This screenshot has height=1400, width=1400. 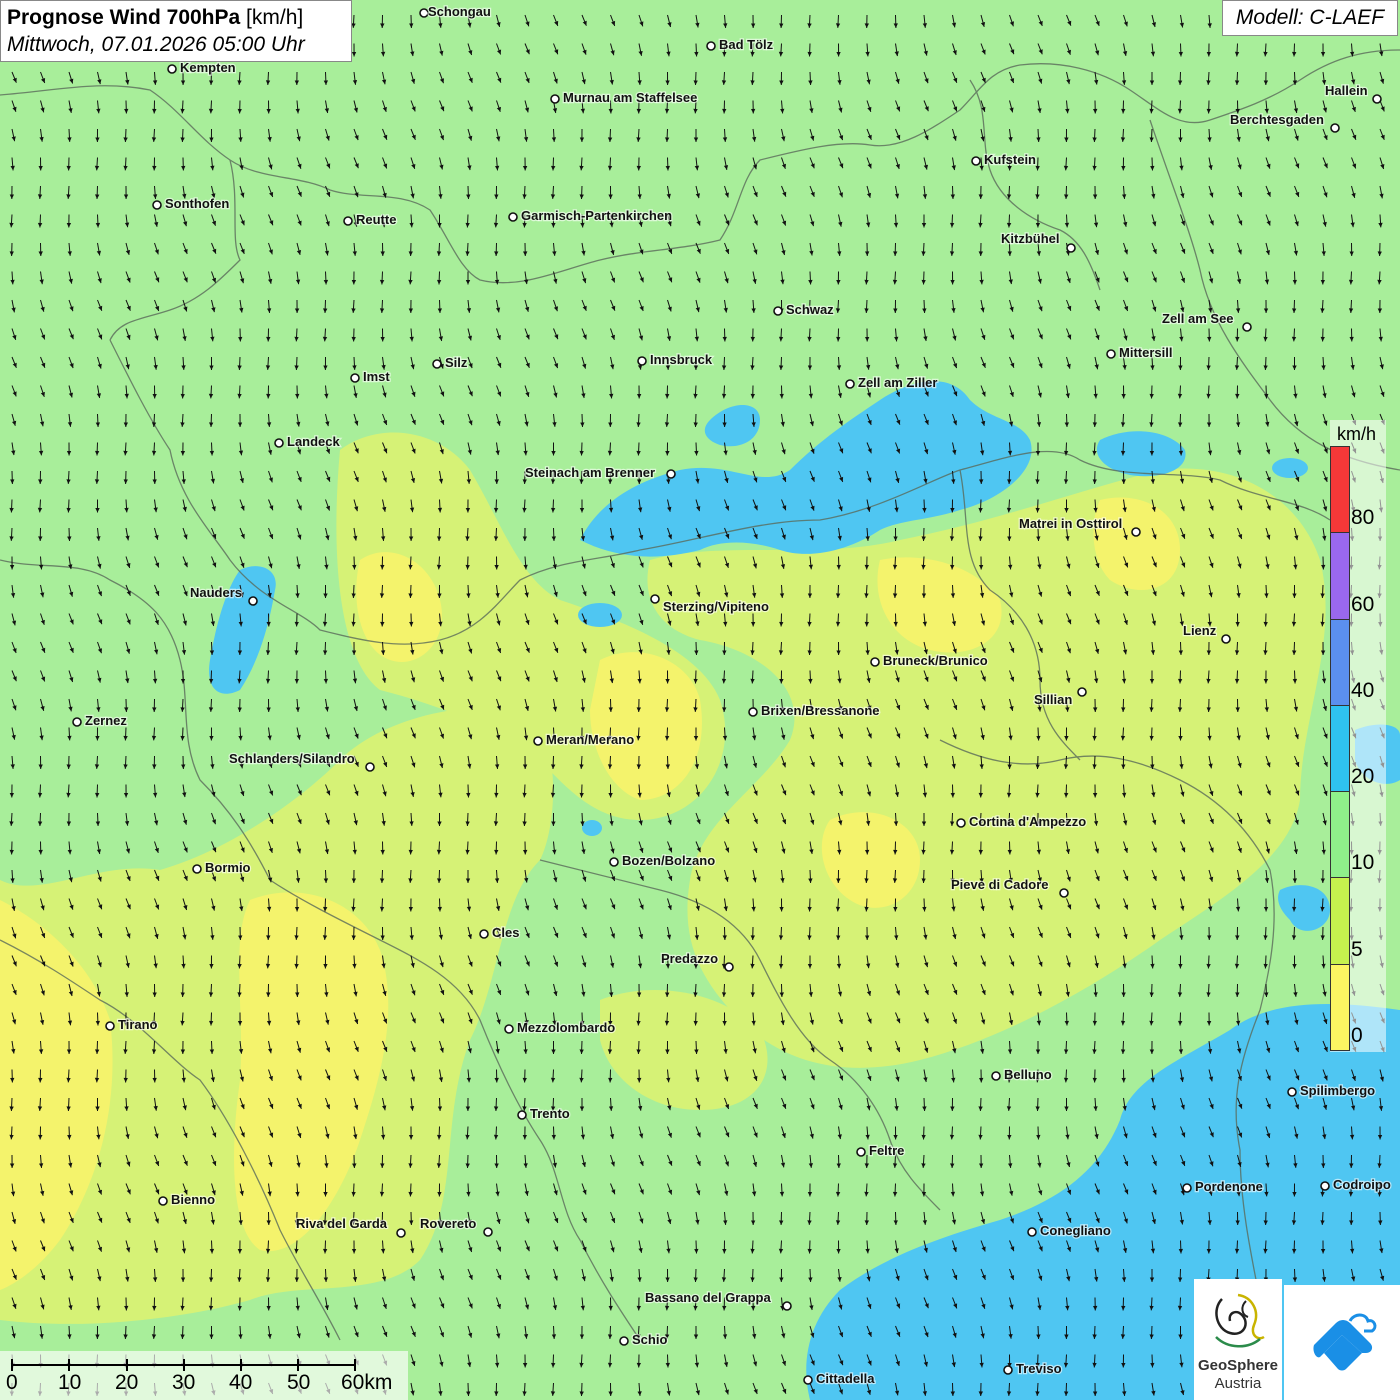 I want to click on city-label: Landeck, so click(x=314, y=441).